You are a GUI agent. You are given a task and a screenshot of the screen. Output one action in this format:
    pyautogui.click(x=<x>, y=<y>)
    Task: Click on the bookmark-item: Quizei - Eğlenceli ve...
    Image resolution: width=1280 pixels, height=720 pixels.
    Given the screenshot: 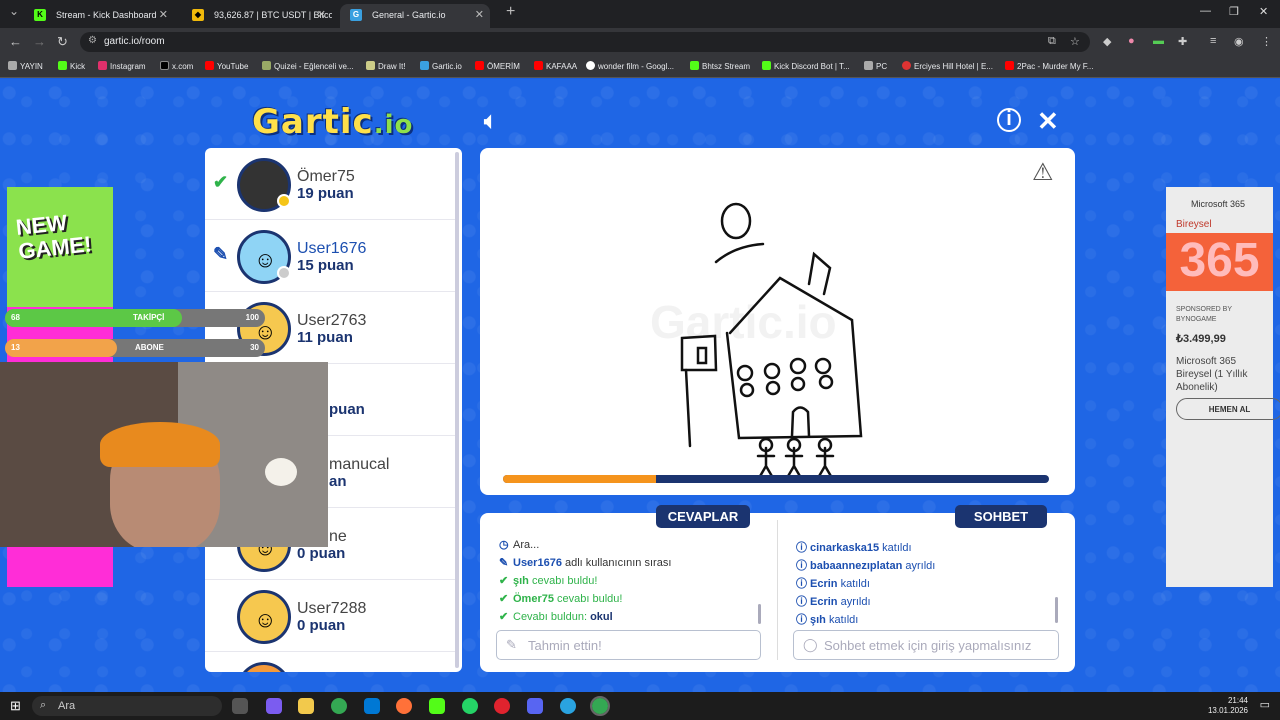 What is the action you would take?
    pyautogui.click(x=308, y=66)
    